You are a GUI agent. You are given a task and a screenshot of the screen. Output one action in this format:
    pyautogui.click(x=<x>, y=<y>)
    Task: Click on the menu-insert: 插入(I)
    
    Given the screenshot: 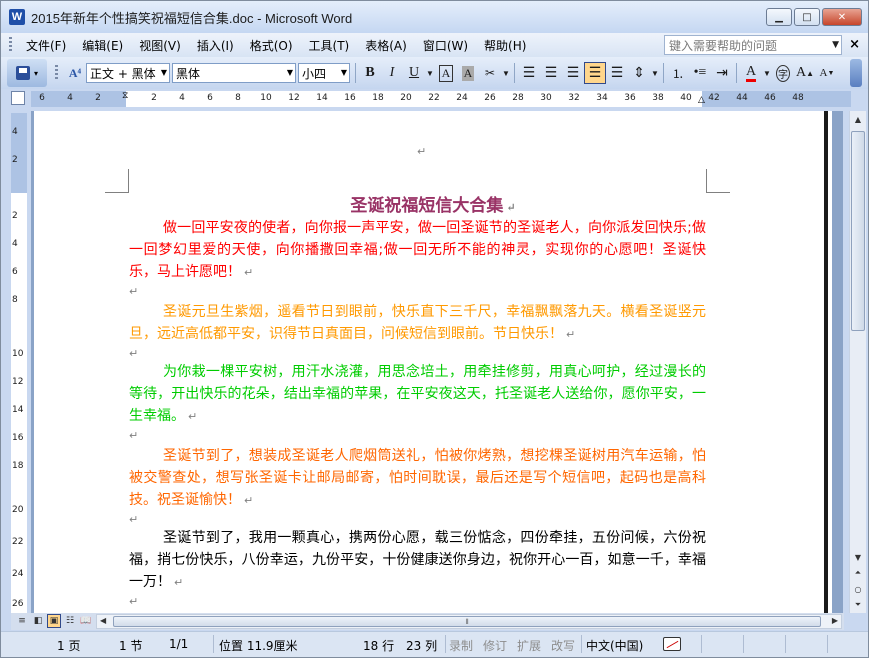 What is the action you would take?
    pyautogui.click(x=215, y=45)
    